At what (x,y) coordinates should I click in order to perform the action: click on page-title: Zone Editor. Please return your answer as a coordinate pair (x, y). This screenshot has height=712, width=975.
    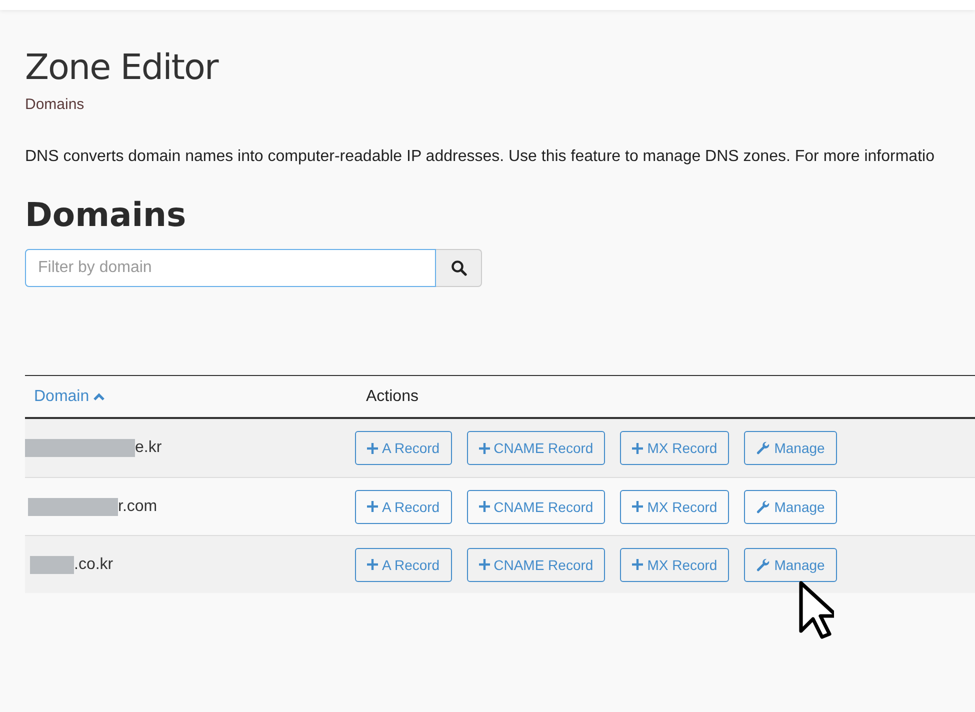
    Looking at the image, I should click on (122, 68).